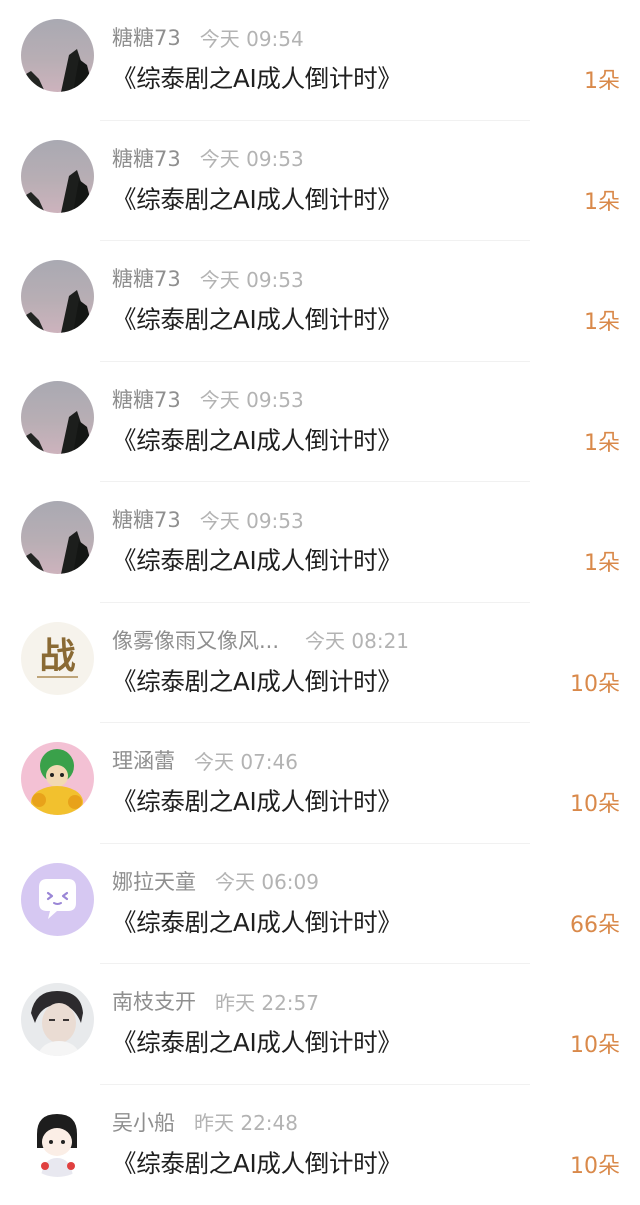  What do you see at coordinates (595, 923) in the screenshot?
I see `gift-count: 66朵` at bounding box center [595, 923].